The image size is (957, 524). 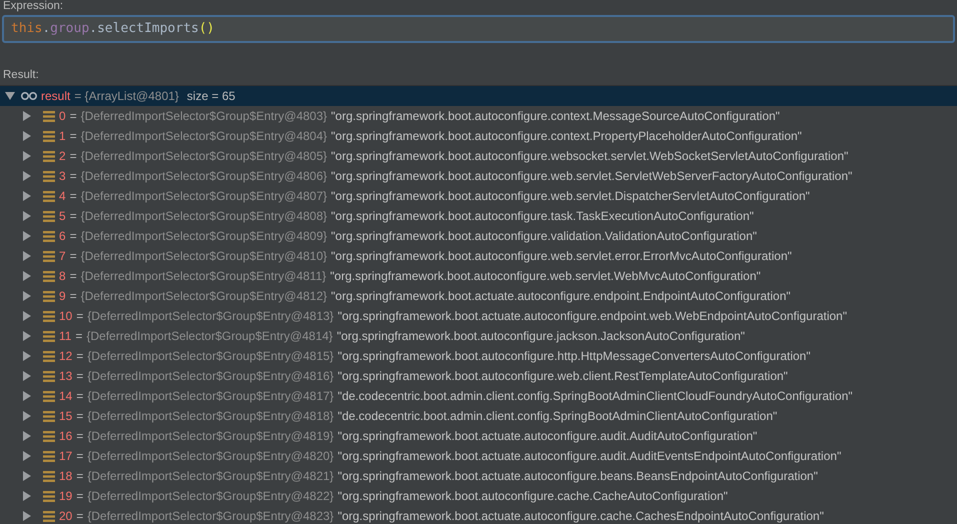 What do you see at coordinates (544, 236) in the screenshot?
I see `element-value: "org.springframework.boot.autoconfigure.validation.ValidationAutoConfiguration"` at bounding box center [544, 236].